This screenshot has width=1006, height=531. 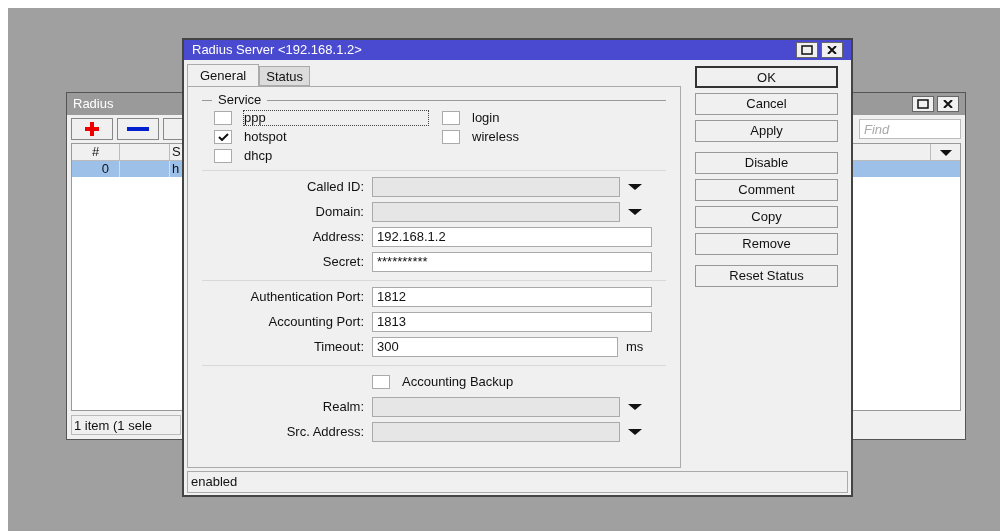 What do you see at coordinates (338, 236) in the screenshot?
I see `field-label: Address:` at bounding box center [338, 236].